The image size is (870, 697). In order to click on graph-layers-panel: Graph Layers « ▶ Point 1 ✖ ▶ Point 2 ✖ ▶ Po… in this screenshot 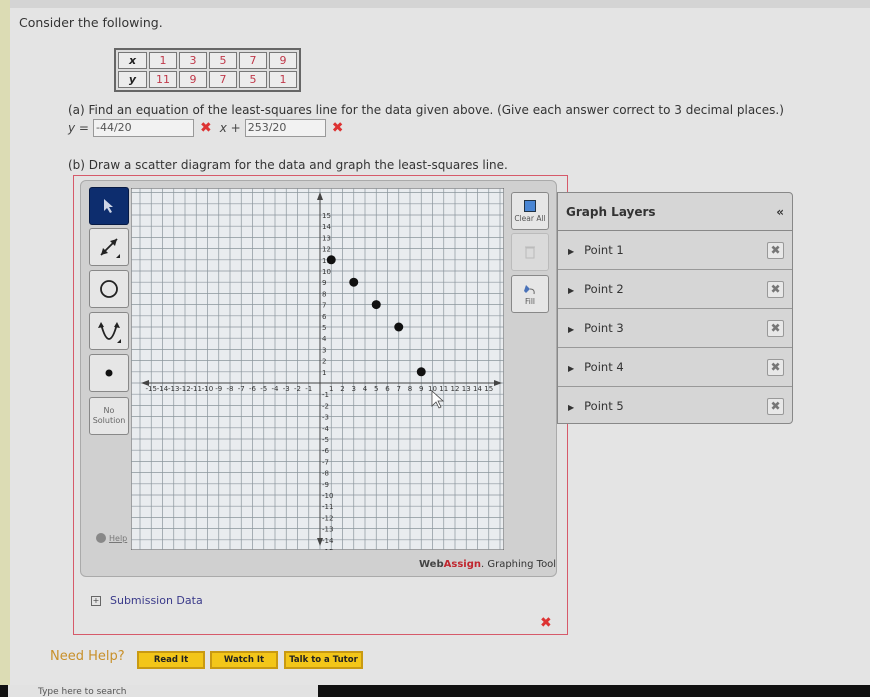, I will do `click(675, 308)`.